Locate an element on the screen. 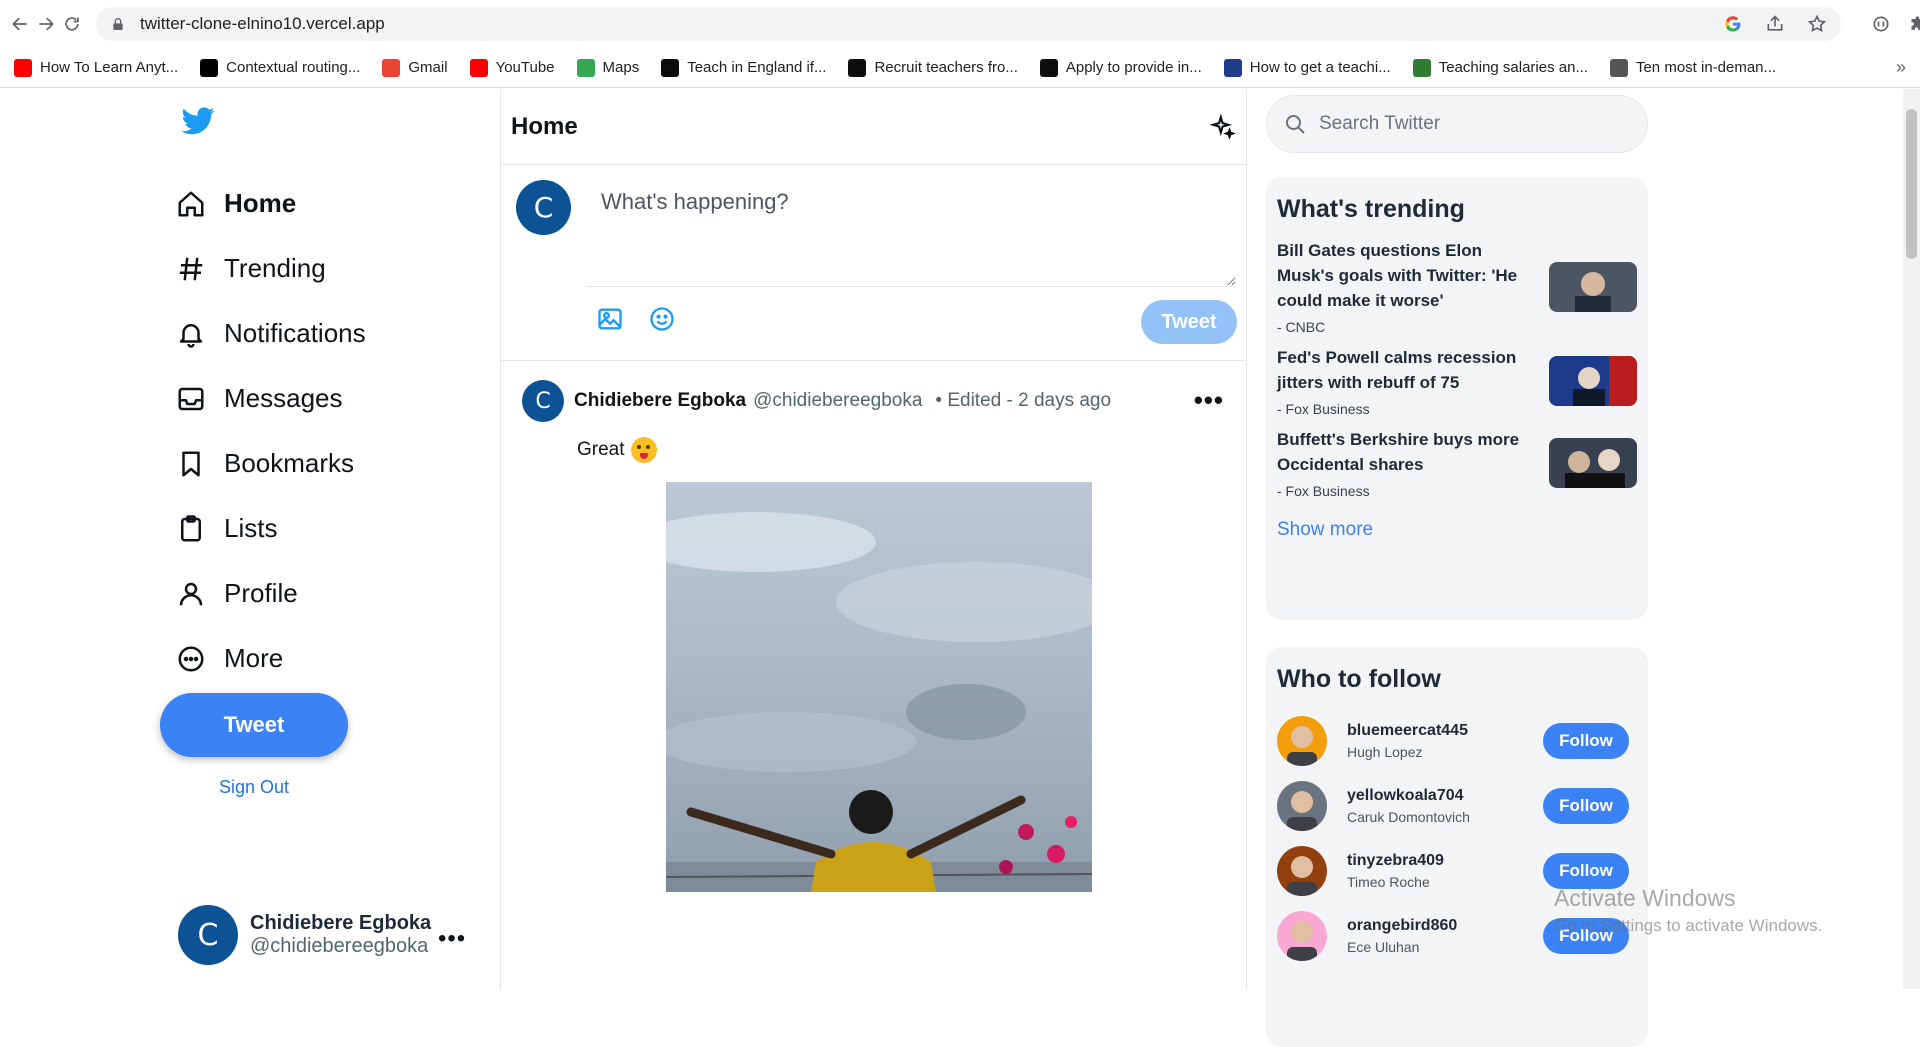 The image size is (1920, 1047). gov-icon is located at coordinates (1048, 67).